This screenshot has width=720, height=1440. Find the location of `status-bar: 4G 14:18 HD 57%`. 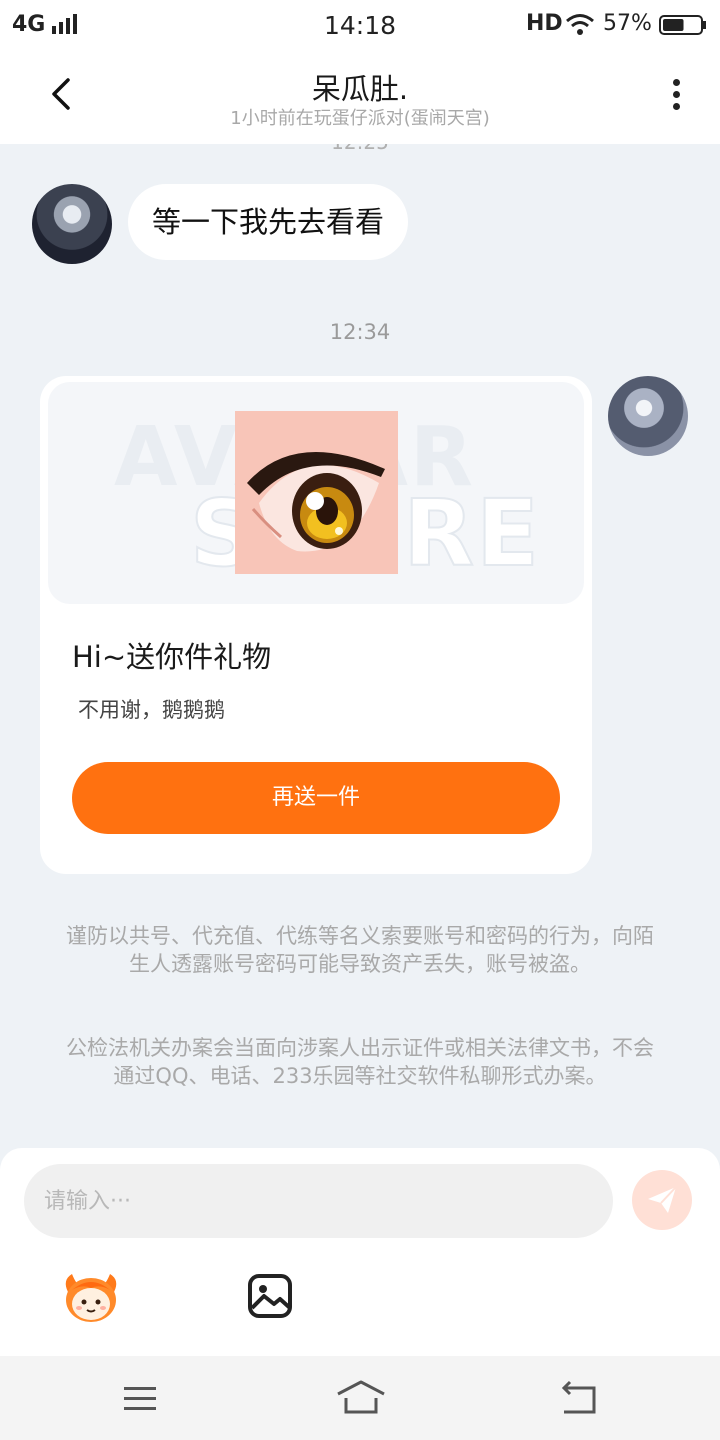

status-bar: 4G 14:18 HD 57% is located at coordinates (360, 26).